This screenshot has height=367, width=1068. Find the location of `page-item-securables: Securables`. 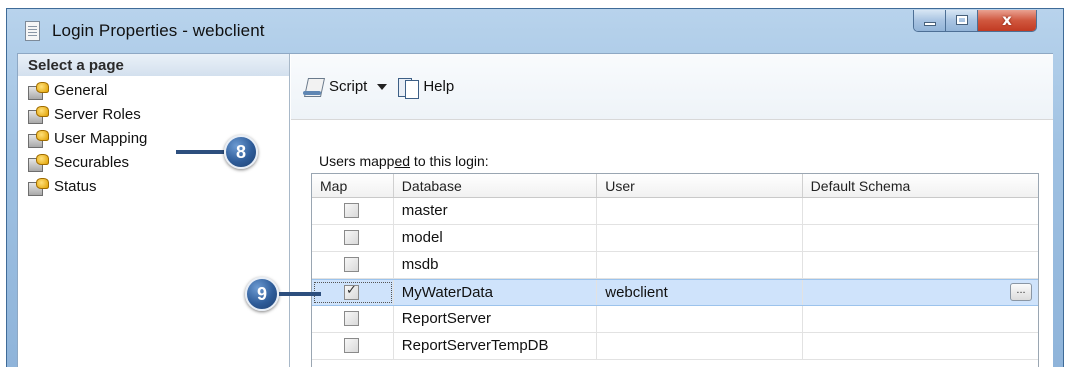

page-item-securables: Securables is located at coordinates (87, 162).